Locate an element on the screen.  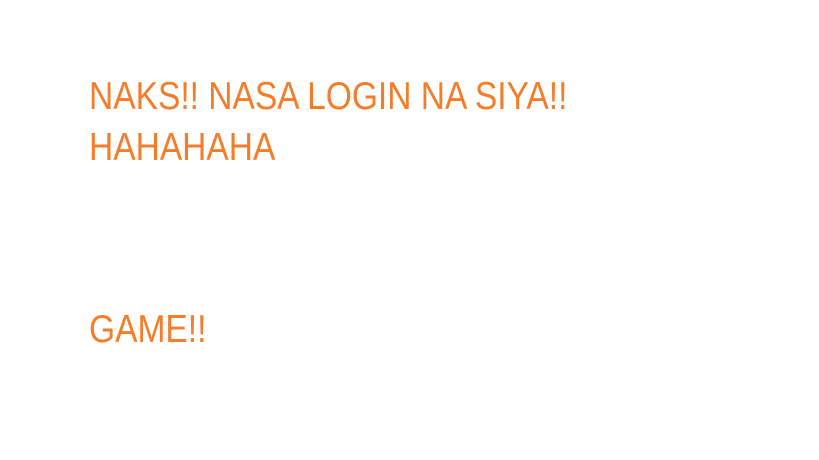
message-line-1: NAKS!! NASA LOGIN NA SIYA!! is located at coordinates (328, 96).